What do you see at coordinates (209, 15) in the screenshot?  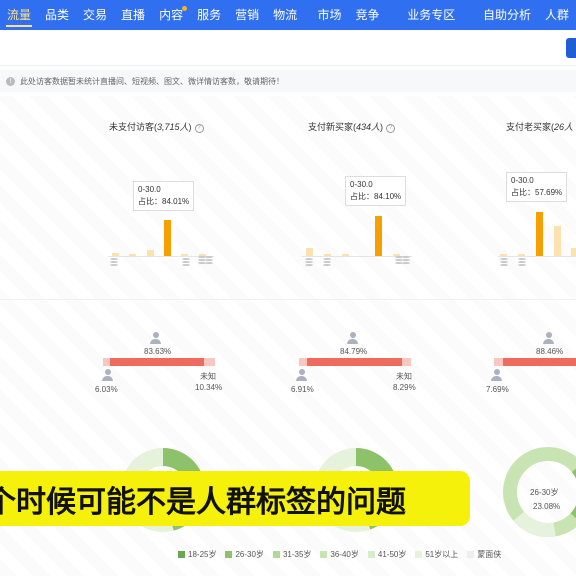 I see `nav-item-service: 服务` at bounding box center [209, 15].